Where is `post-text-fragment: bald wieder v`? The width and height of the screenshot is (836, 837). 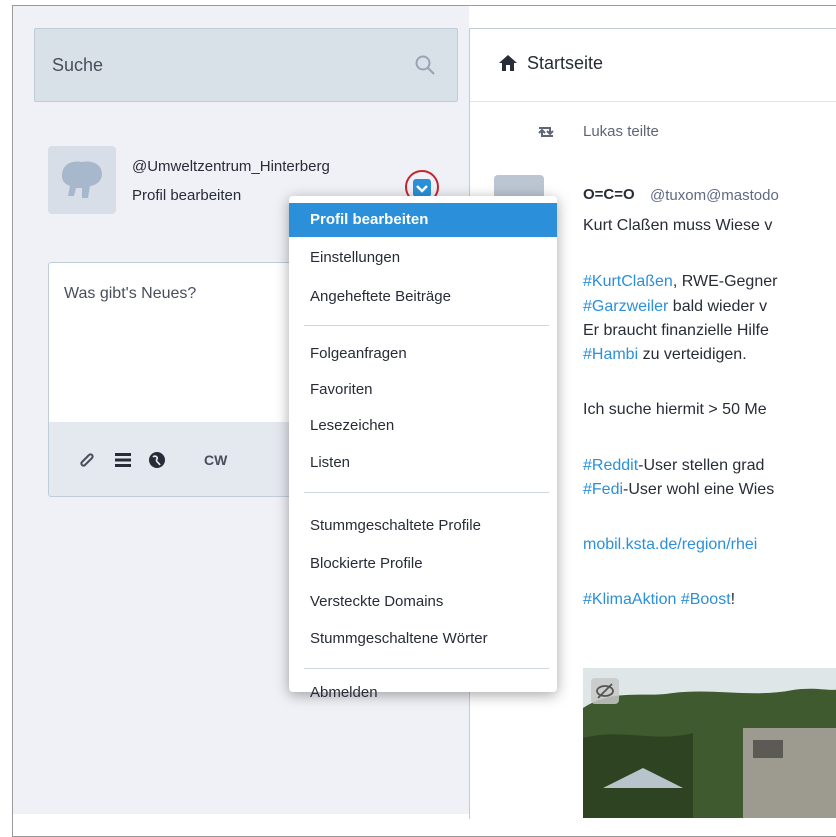
post-text-fragment: bald wieder v is located at coordinates (718, 306).